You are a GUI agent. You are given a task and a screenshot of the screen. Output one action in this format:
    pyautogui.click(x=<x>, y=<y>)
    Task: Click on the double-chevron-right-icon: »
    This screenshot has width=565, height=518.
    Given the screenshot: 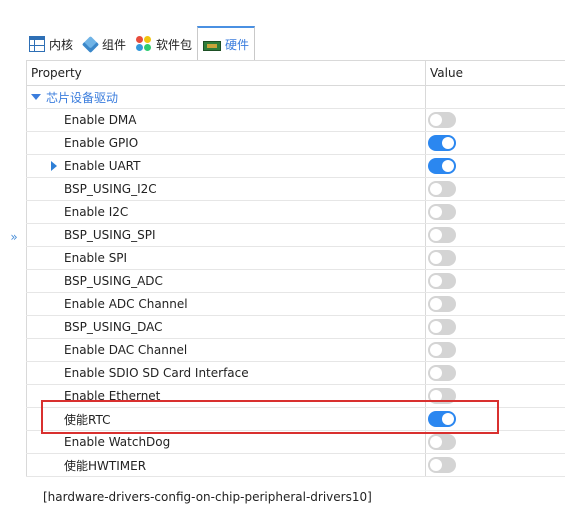 What is the action you would take?
    pyautogui.click(x=14, y=237)
    